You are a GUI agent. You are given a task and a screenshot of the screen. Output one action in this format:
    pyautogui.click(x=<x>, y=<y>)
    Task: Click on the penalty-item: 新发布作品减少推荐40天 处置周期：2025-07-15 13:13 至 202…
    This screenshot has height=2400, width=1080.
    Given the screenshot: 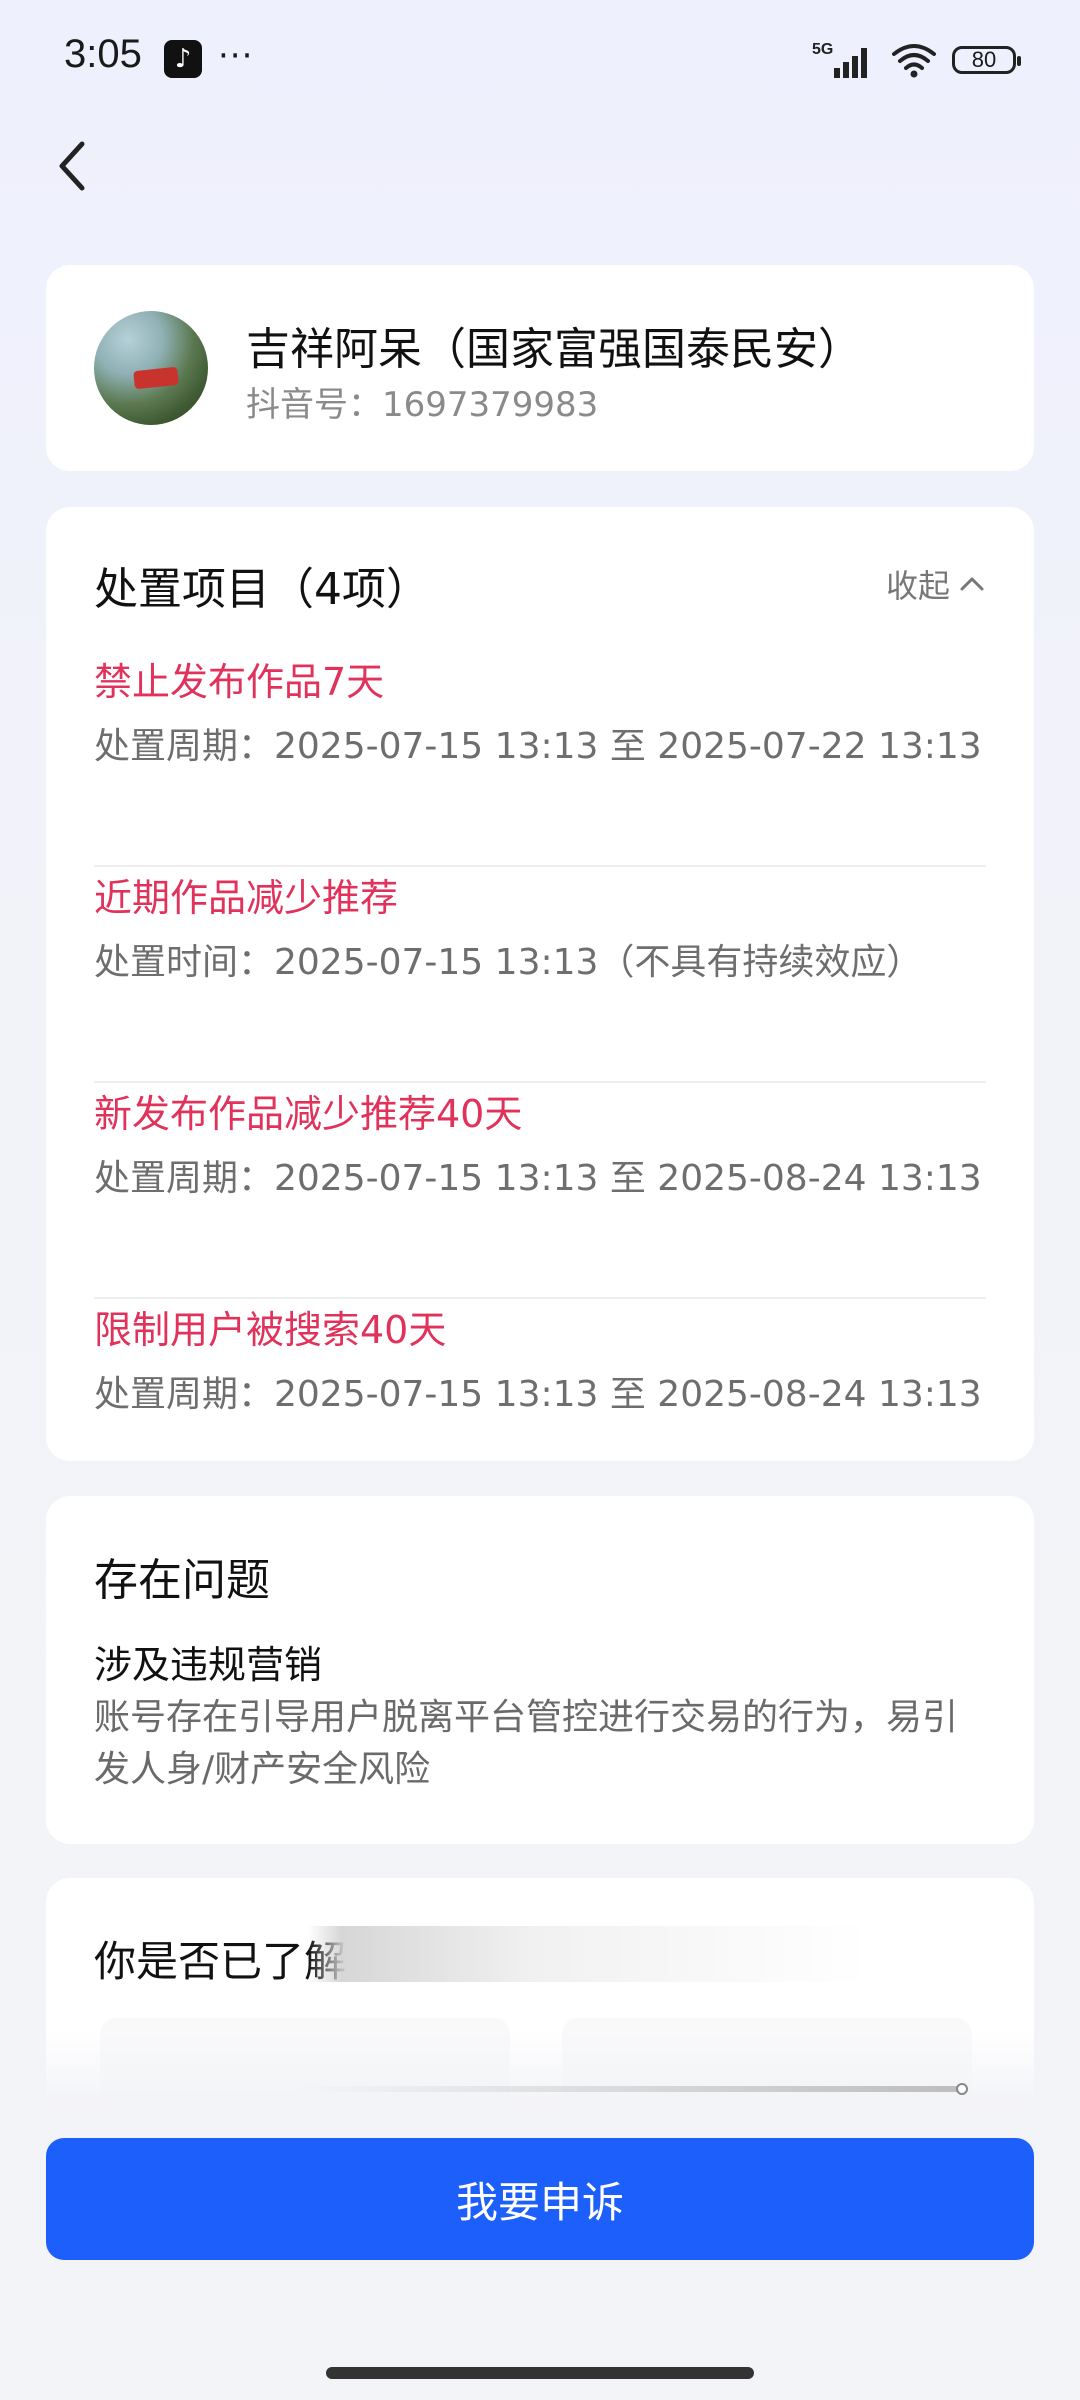 What is the action you would take?
    pyautogui.click(x=540, y=1191)
    